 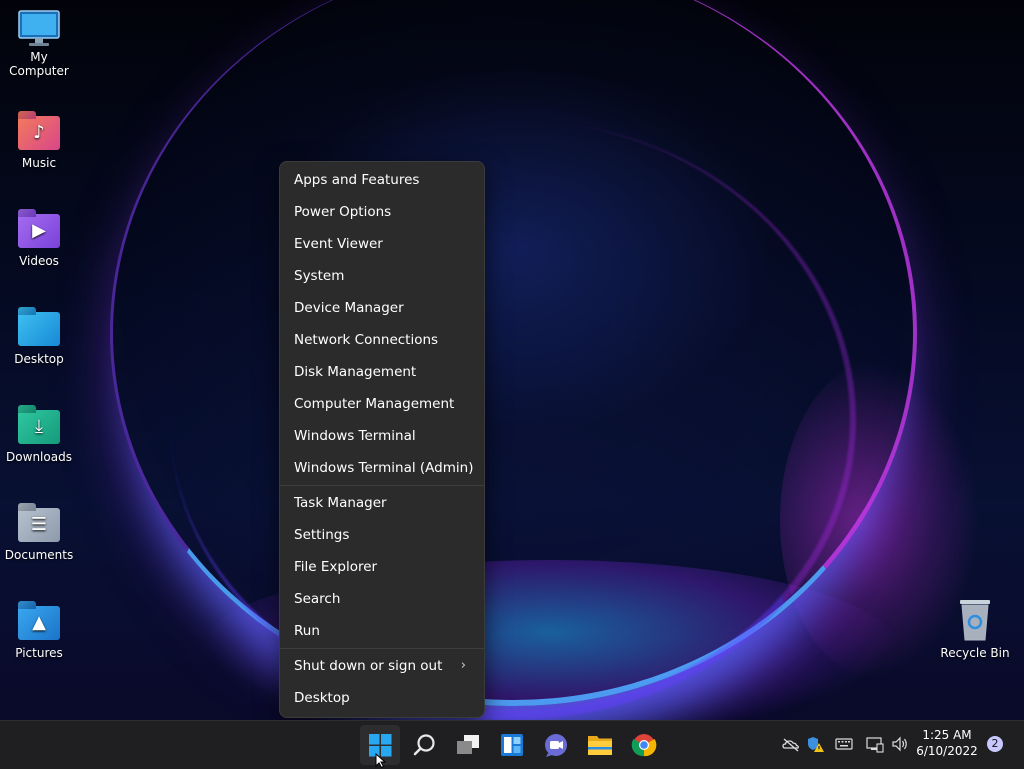 I want to click on volume-icon, so click(x=900, y=744).